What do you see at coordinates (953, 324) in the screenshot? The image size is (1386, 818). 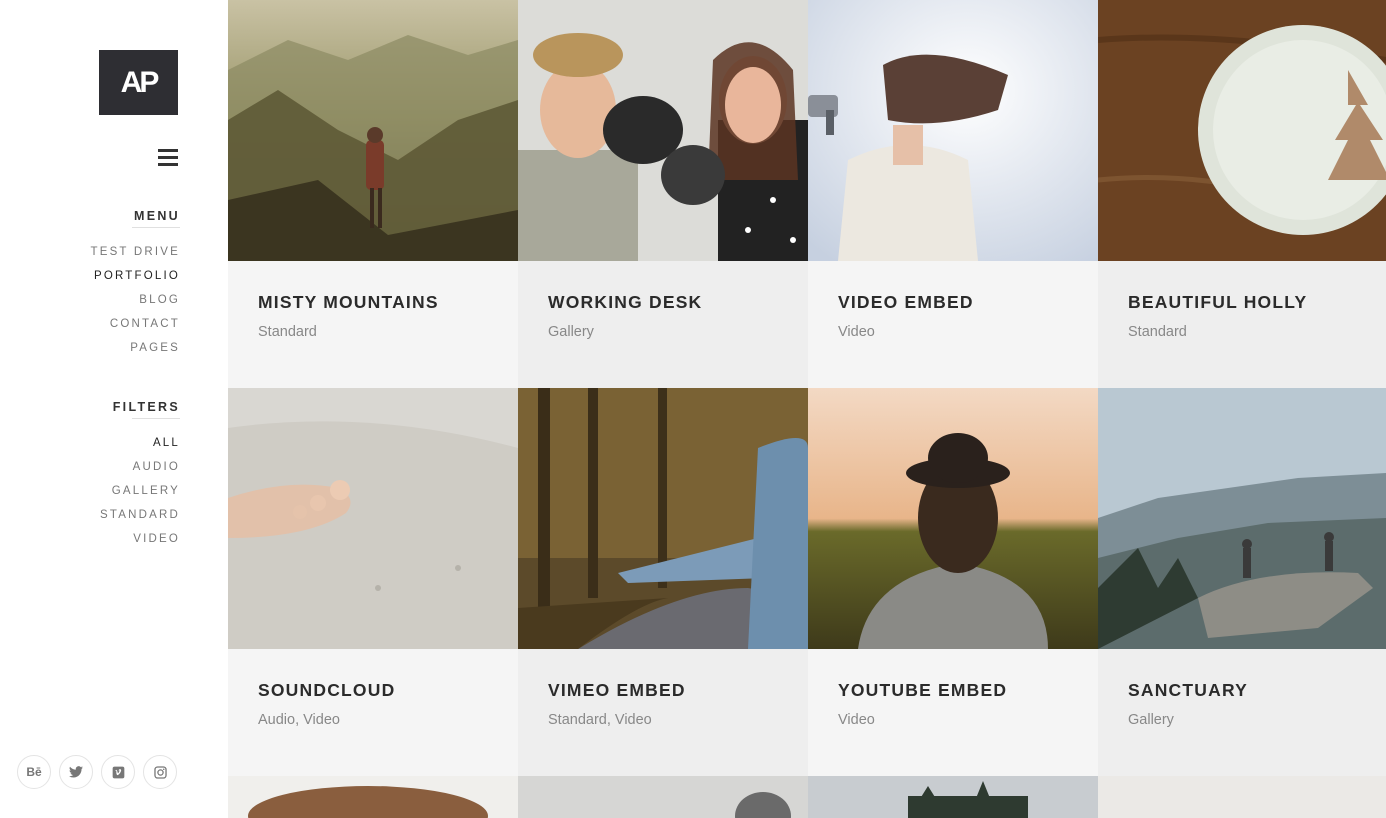 I see `item-info: VIDEO EMBED Video` at bounding box center [953, 324].